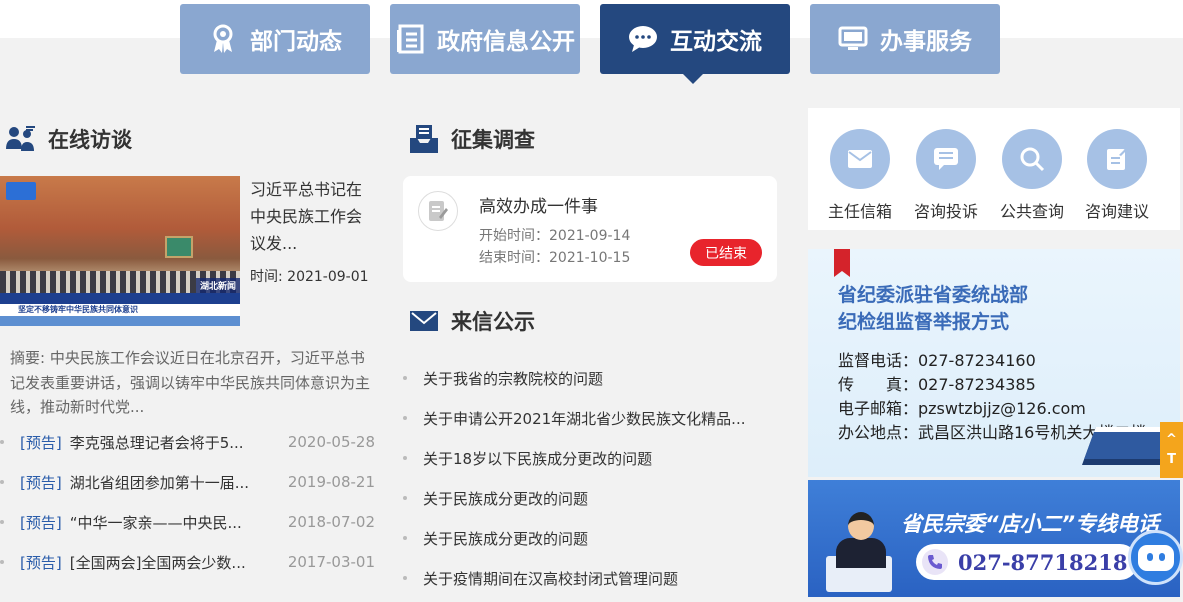  I want to click on section-title: 在线访谈, so click(90, 140).